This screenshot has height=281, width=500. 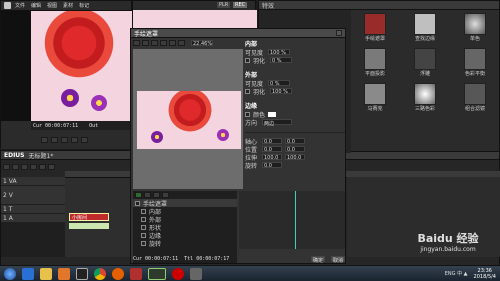 I want to click on transform-params: 轴心 0.0 0.0 位置 0.0 0.0 拉伸 100.0 100.0 旋转 0.0, so click(x=295, y=151).